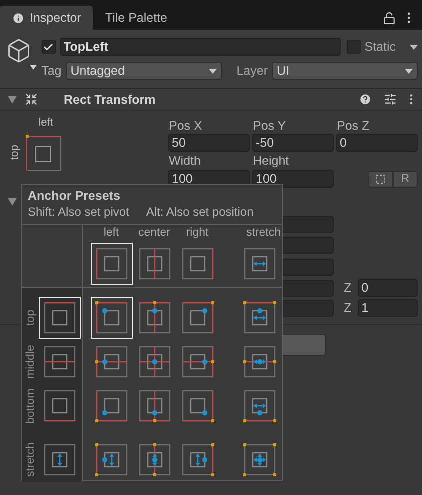  Describe the element at coordinates (365, 99) in the screenshot. I see `help-icon` at that location.